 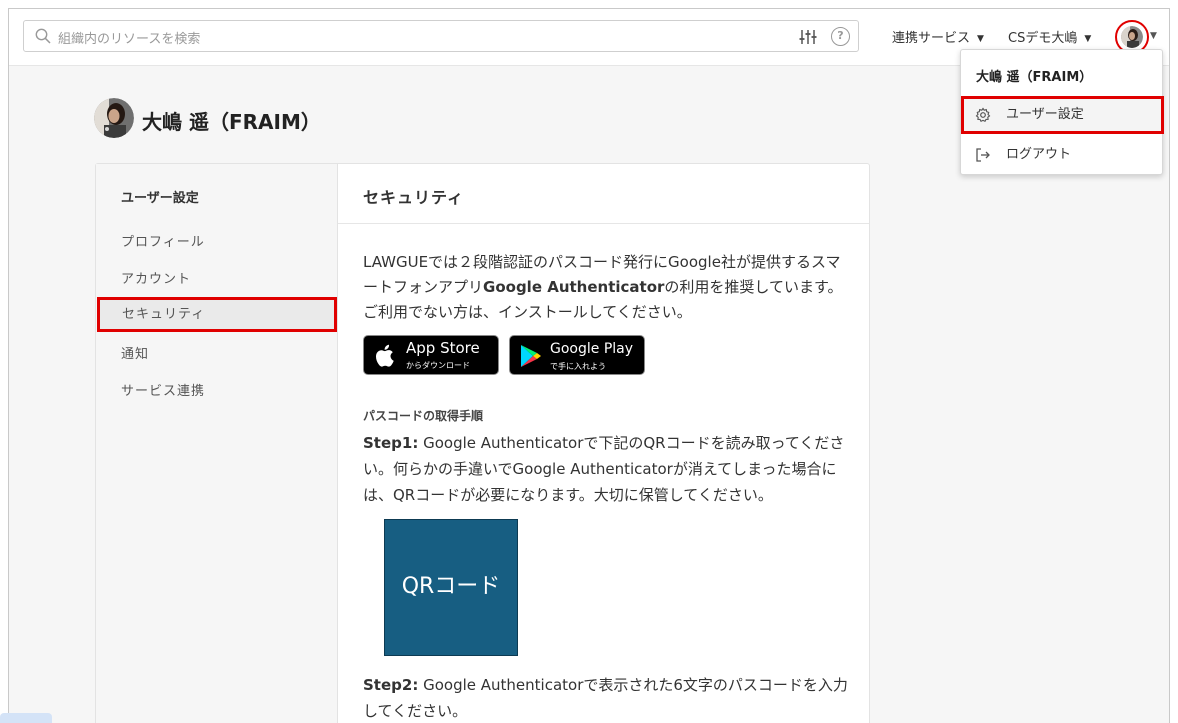 I want to click on menu-item-user-settings: ユーザー設定, so click(x=1062, y=115).